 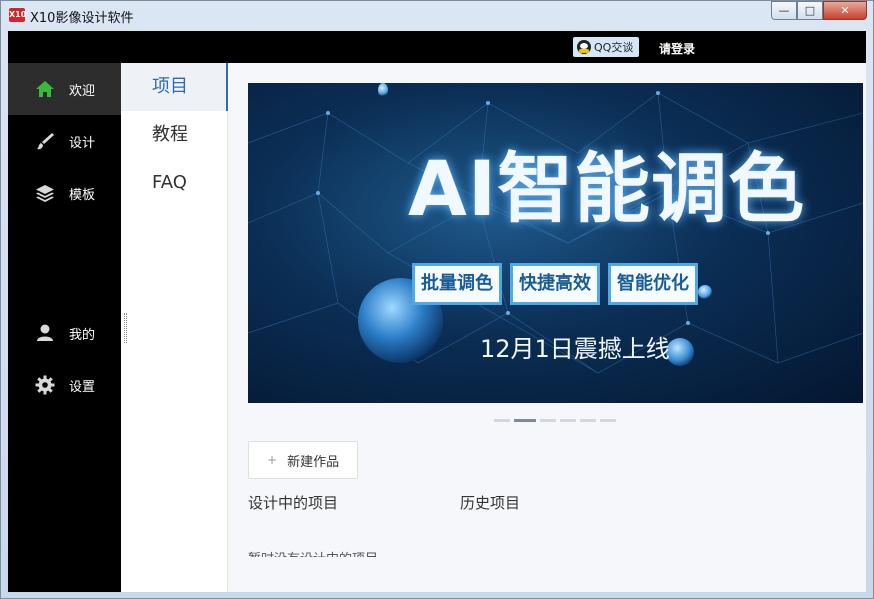 What do you see at coordinates (82, 91) in the screenshot?
I see `sidebar-item-label: 欢迎` at bounding box center [82, 91].